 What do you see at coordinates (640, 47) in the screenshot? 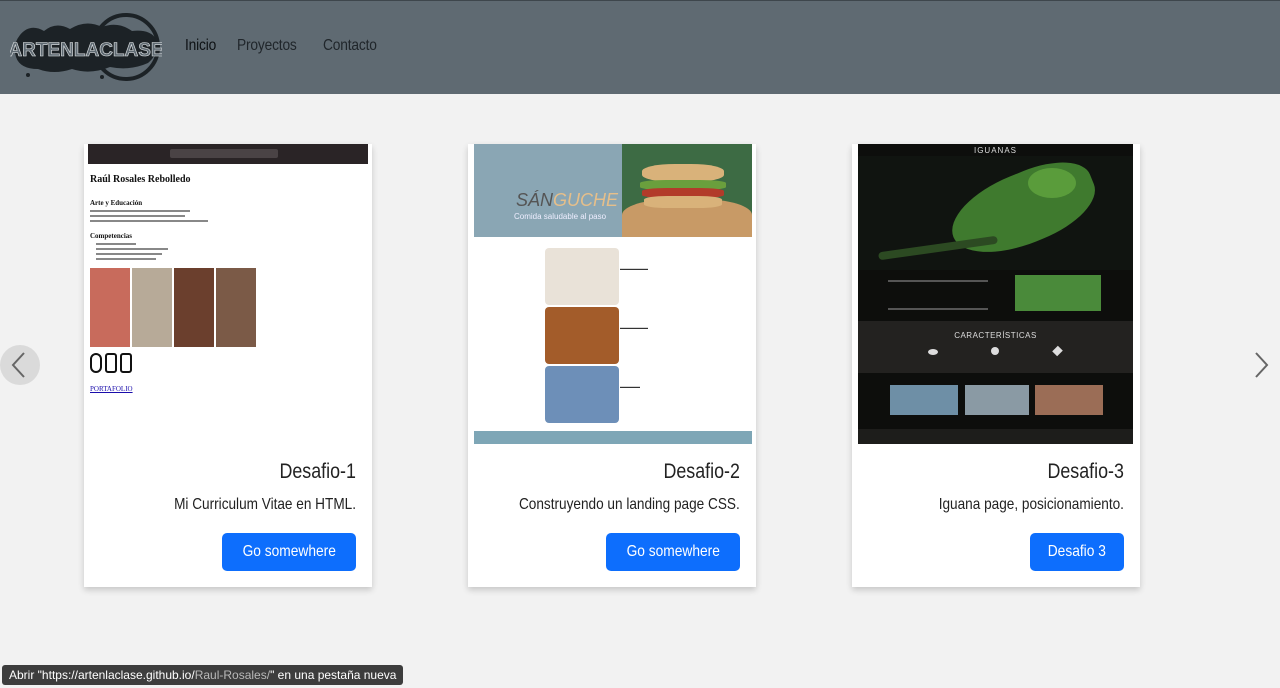
I see `navbar: ARTENLACLASE Inicio Proyectos Contacto` at bounding box center [640, 47].